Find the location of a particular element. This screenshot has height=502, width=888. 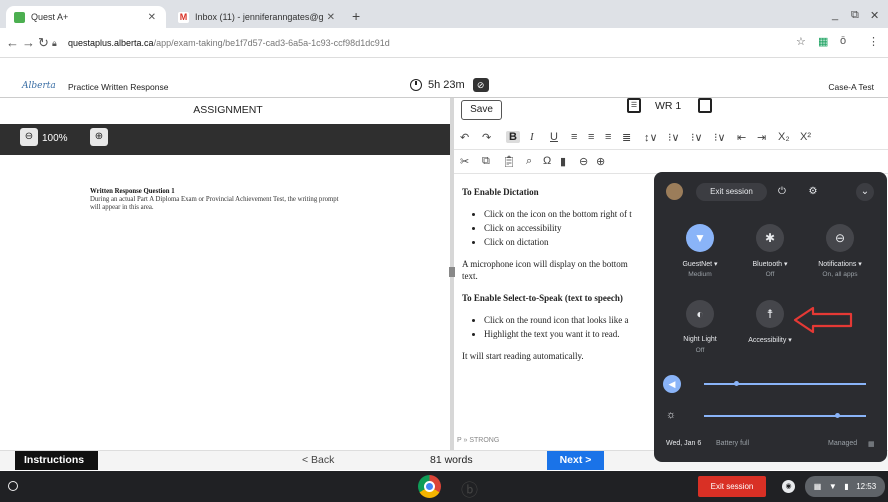

divider-grip-handle is located at coordinates (452, 272).